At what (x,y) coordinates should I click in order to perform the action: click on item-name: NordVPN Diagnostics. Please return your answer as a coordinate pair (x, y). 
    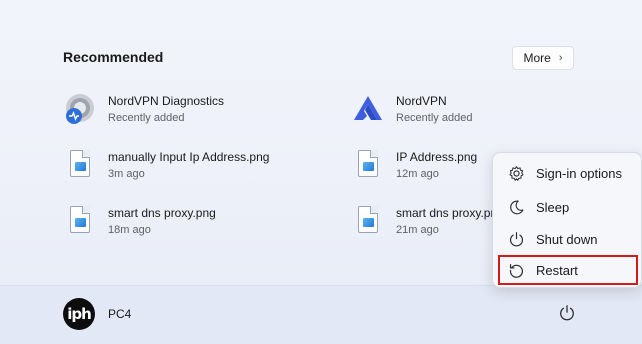
    Looking at the image, I should click on (166, 100).